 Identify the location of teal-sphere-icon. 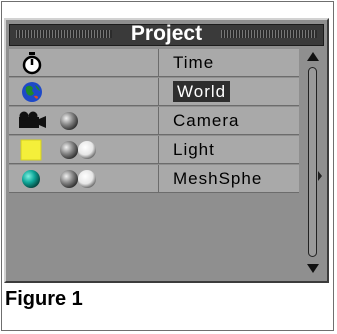
(31, 179).